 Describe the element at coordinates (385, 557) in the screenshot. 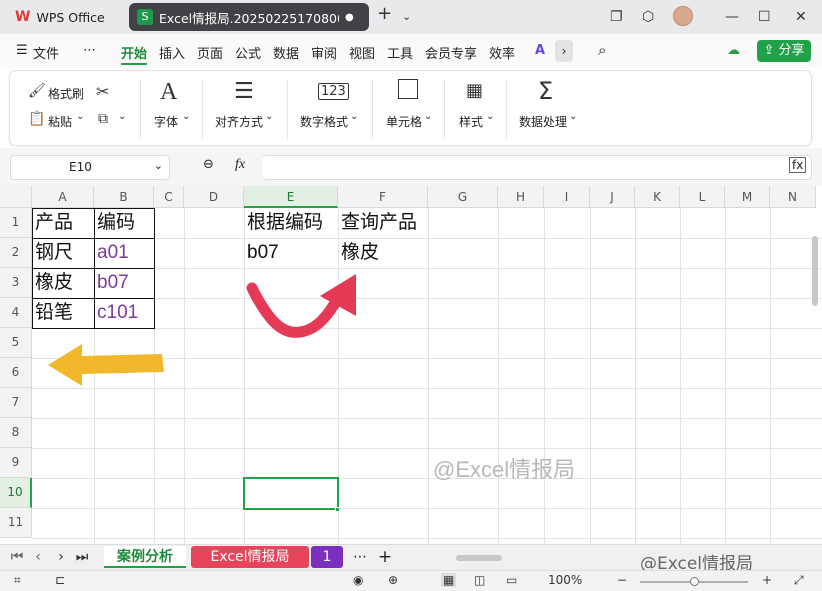

I see `add-sheet-icon: +` at that location.